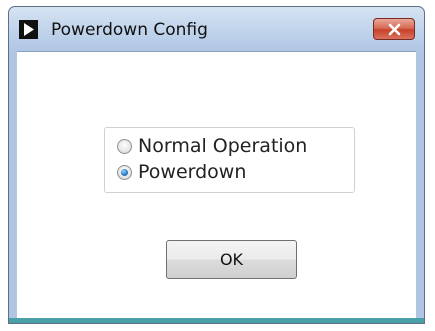 The image size is (435, 331). I want to click on close-x-icon, so click(394, 29).